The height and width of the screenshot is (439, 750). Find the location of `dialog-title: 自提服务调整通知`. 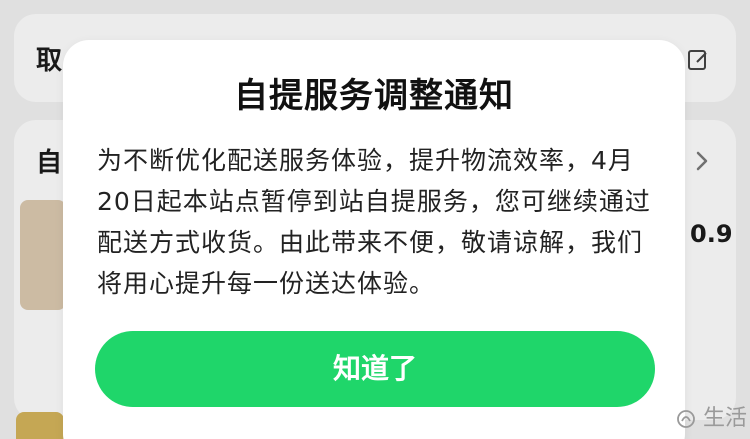

dialog-title: 自提服务调整通知 is located at coordinates (374, 96).